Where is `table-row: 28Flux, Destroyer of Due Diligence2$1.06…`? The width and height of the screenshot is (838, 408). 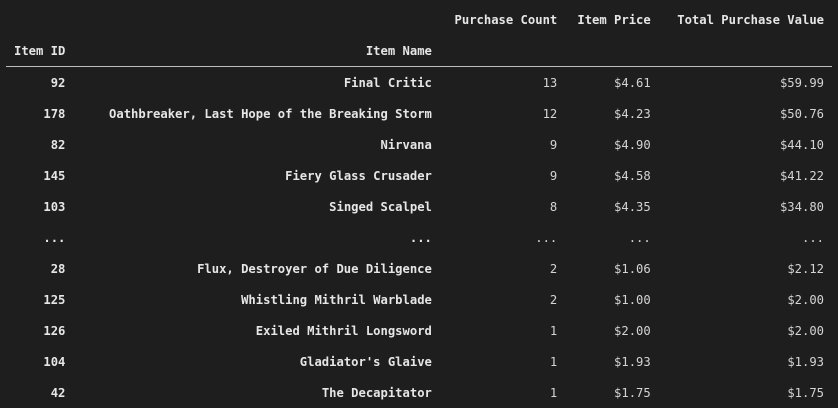 table-row: 28Flux, Destroyer of Due Diligence2$1.06… is located at coordinates (419, 268).